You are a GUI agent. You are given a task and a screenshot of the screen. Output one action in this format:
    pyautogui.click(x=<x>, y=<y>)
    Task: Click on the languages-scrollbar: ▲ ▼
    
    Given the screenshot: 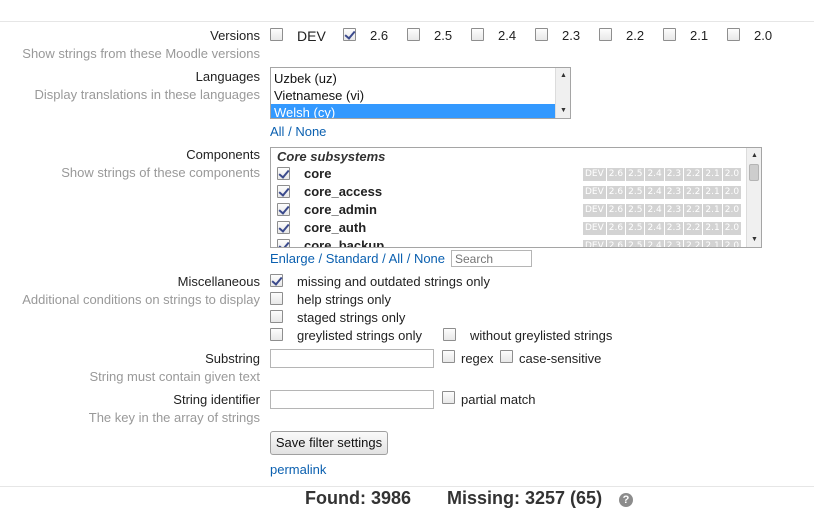 What is the action you would take?
    pyautogui.click(x=562, y=93)
    